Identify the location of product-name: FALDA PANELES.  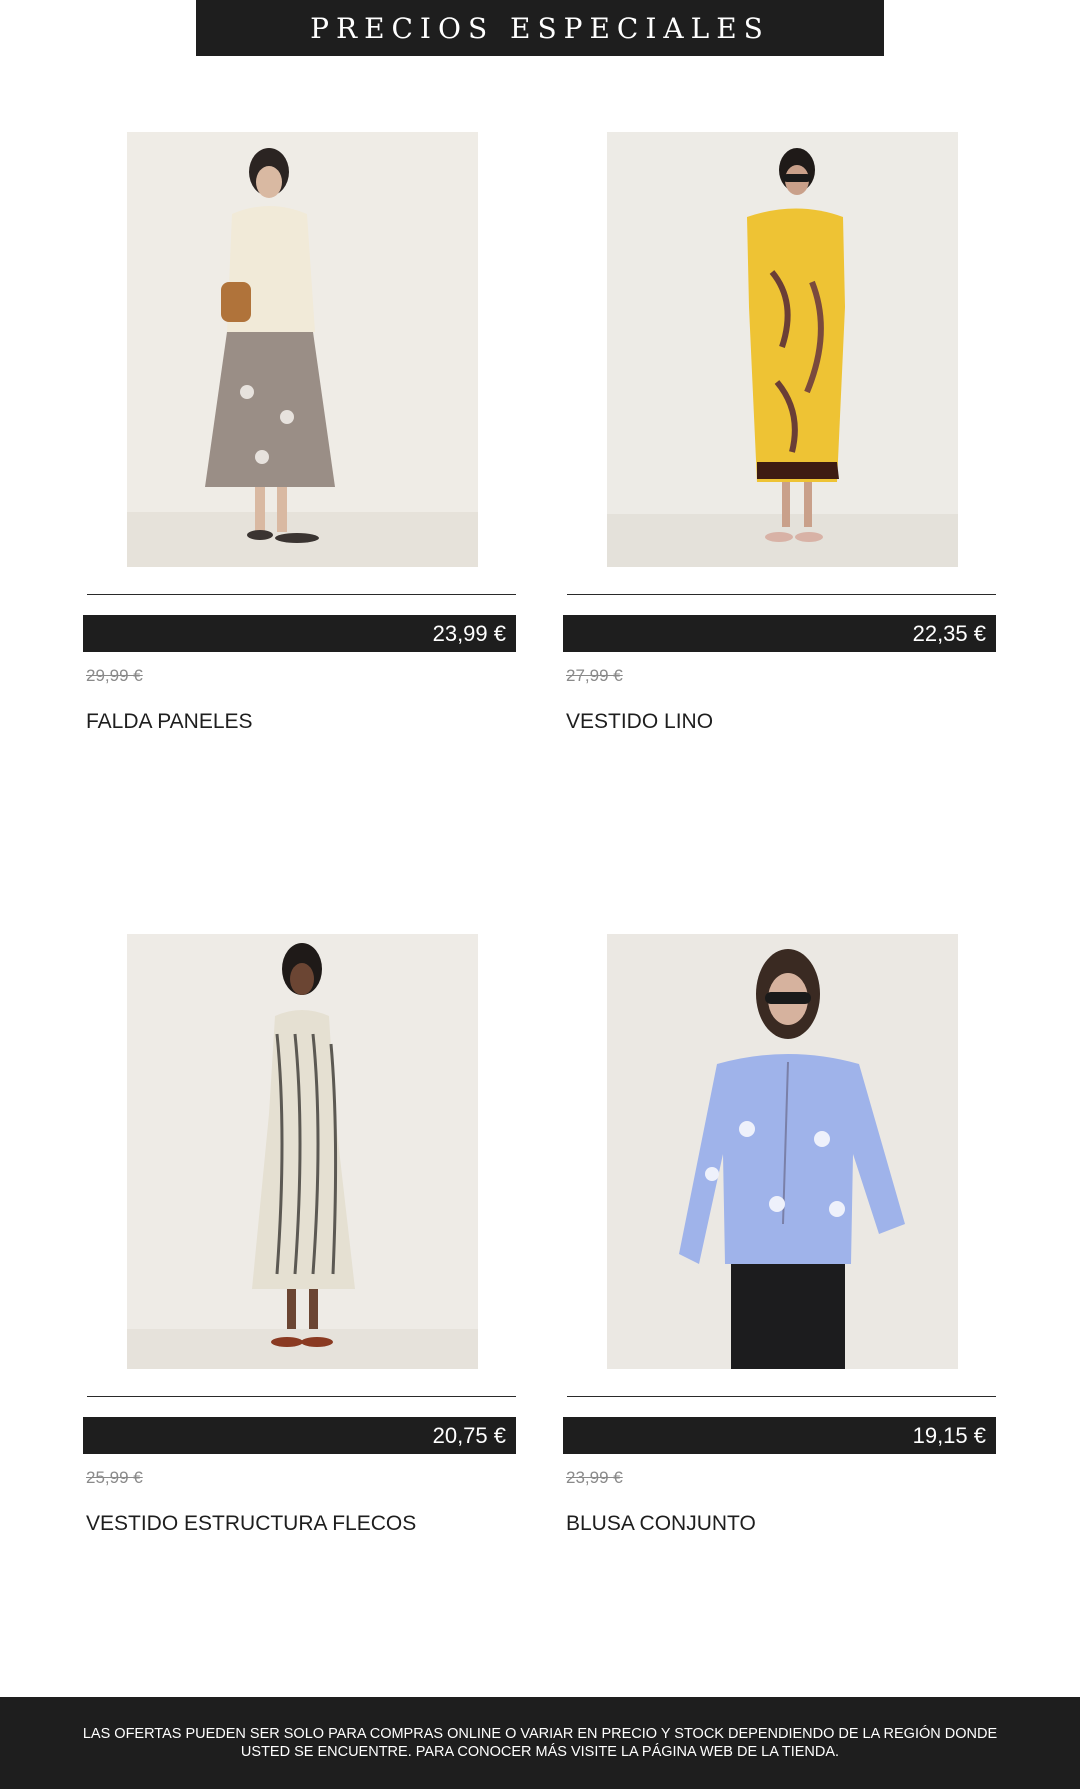
(169, 722).